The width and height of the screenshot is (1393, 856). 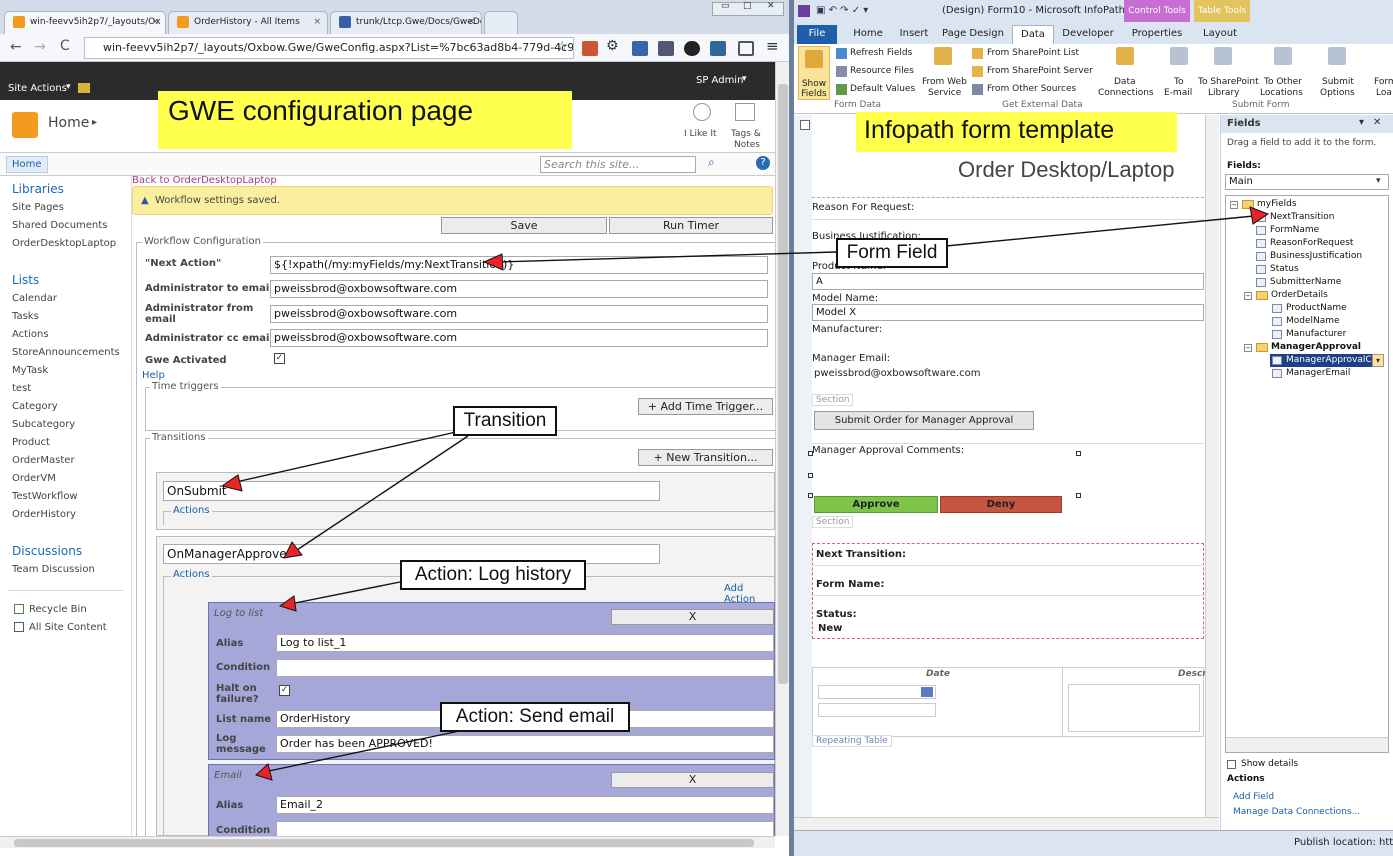 I want to click on callout-send-email: Action: Send email, so click(x=535, y=717).